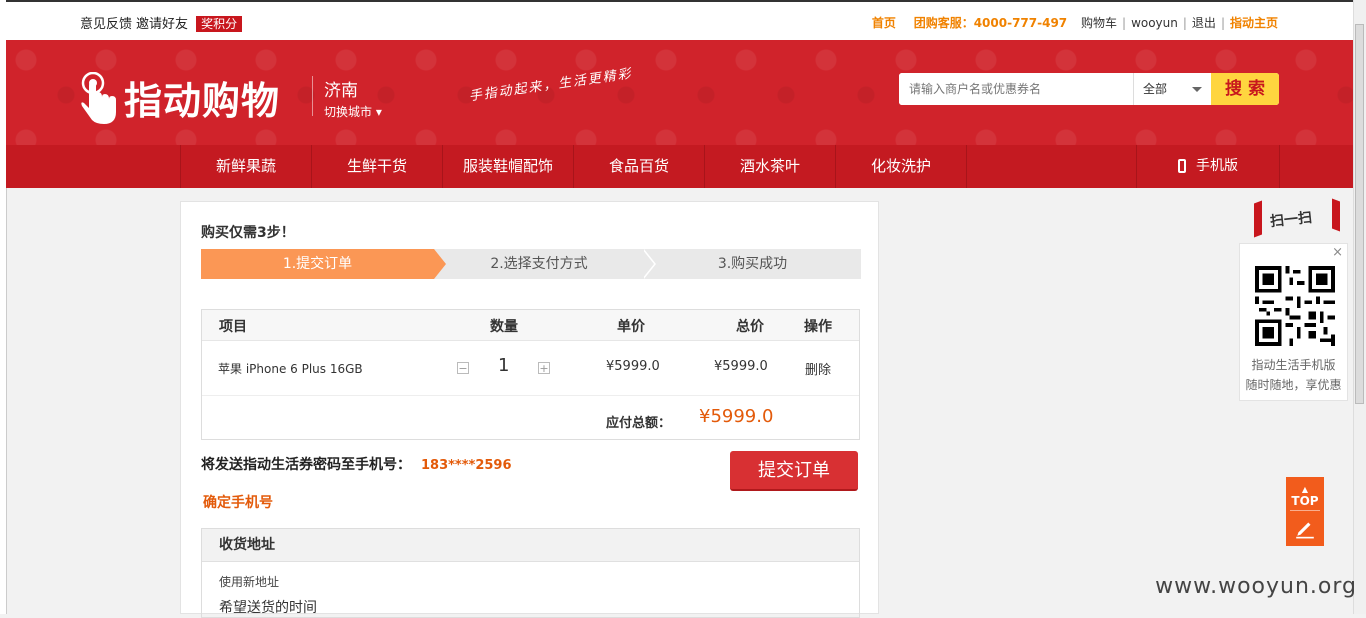 The image size is (1366, 618). Describe the element at coordinates (507, 166) in the screenshot. I see `nav-item-apparel: 服装鞋帽配饰` at that location.